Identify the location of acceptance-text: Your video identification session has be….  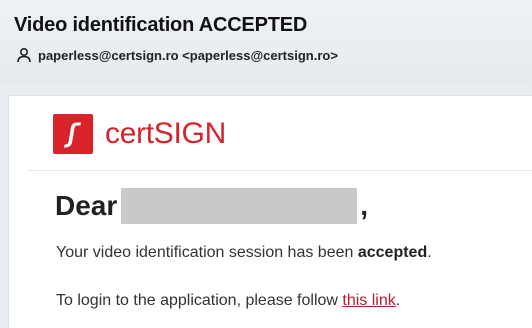
(207, 252).